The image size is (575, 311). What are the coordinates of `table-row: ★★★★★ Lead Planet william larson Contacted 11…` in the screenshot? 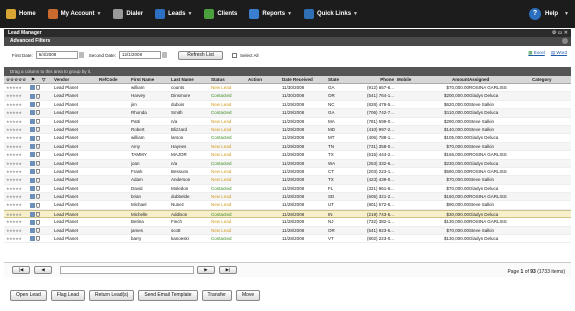 It's located at (287, 138).